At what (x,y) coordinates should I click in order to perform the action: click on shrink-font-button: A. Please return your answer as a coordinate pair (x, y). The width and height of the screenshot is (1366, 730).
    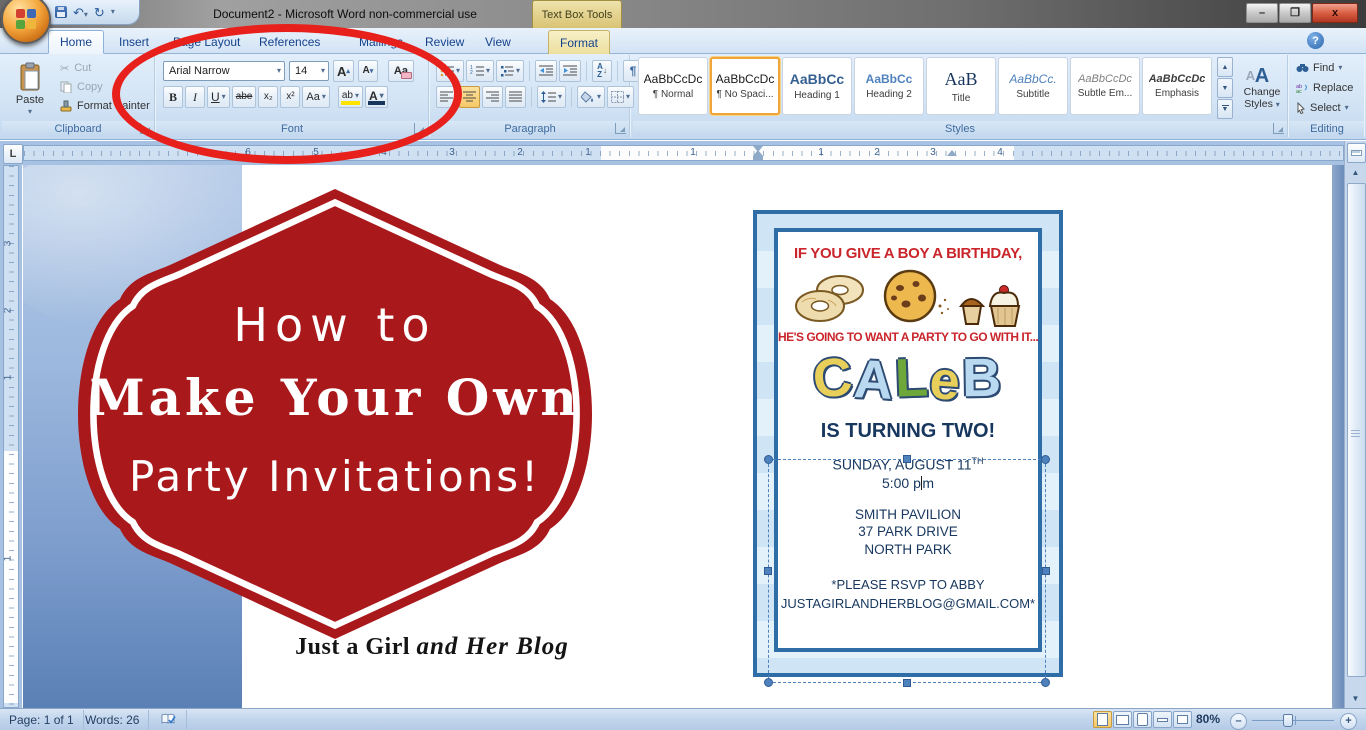
    Looking at the image, I should click on (367, 71).